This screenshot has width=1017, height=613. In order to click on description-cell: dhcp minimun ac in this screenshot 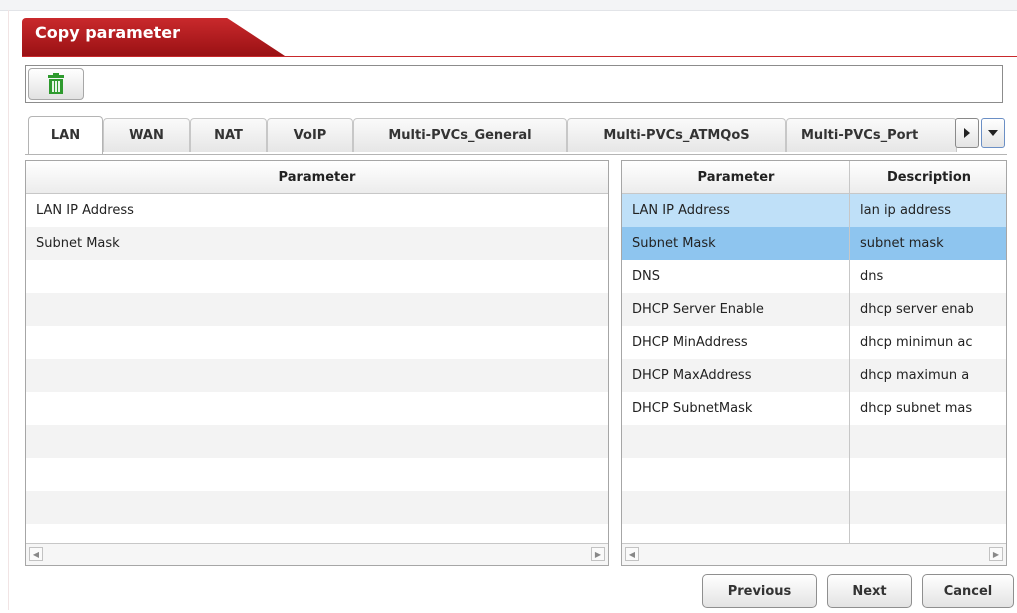, I will do `click(916, 342)`.